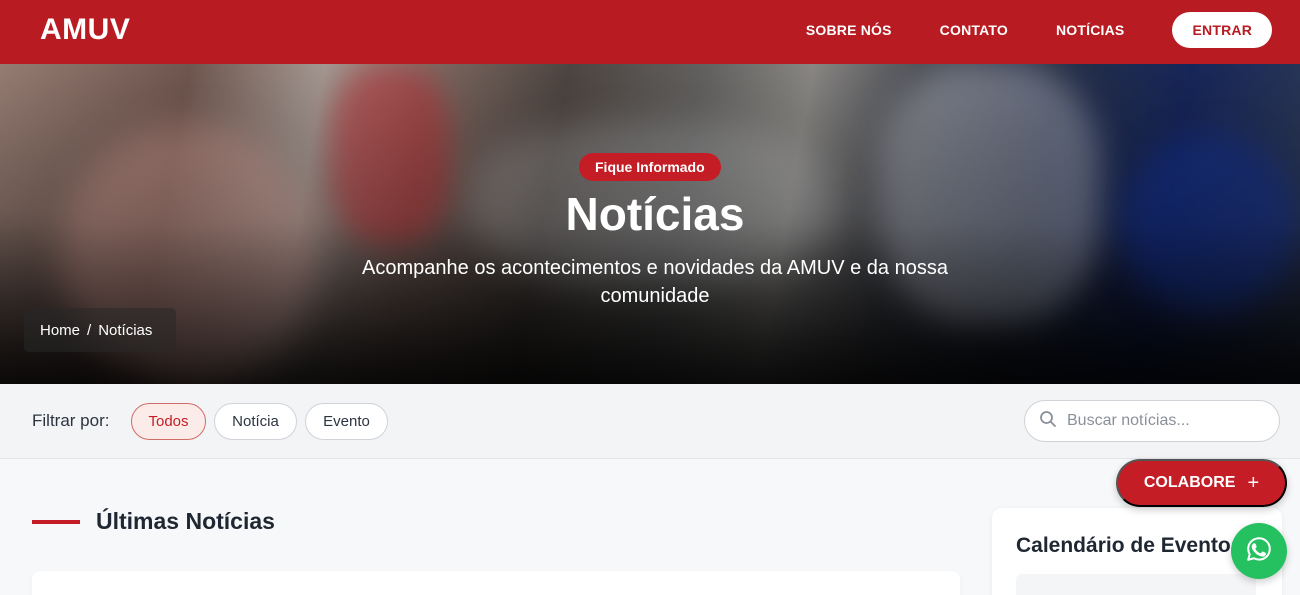 Image resolution: width=1300 pixels, height=595 pixels. What do you see at coordinates (255, 421) in the screenshot?
I see `filter-chip-noticia: Notícia` at bounding box center [255, 421].